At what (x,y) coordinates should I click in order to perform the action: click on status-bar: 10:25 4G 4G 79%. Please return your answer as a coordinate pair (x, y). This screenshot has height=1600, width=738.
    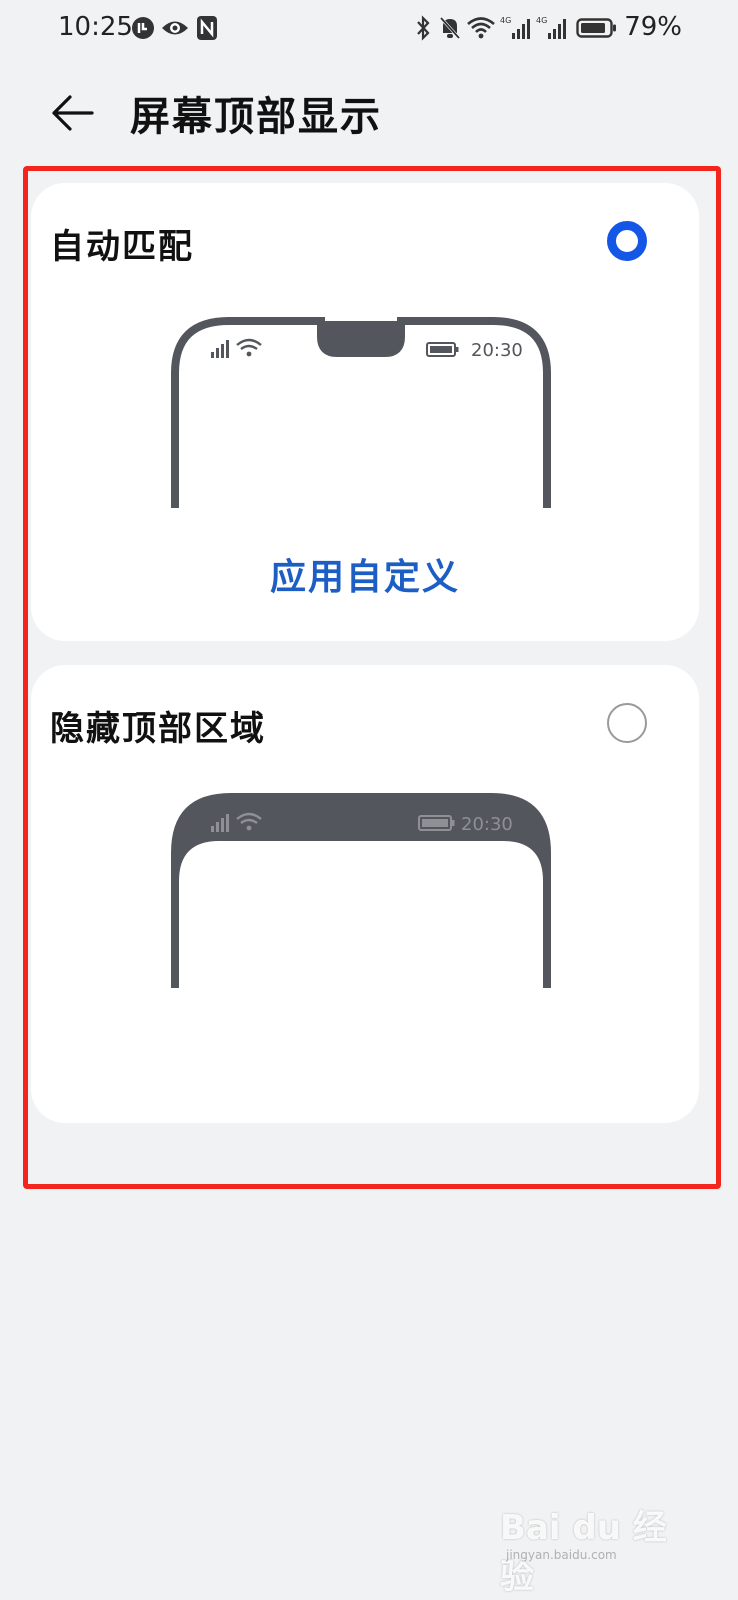
    Looking at the image, I should click on (369, 29).